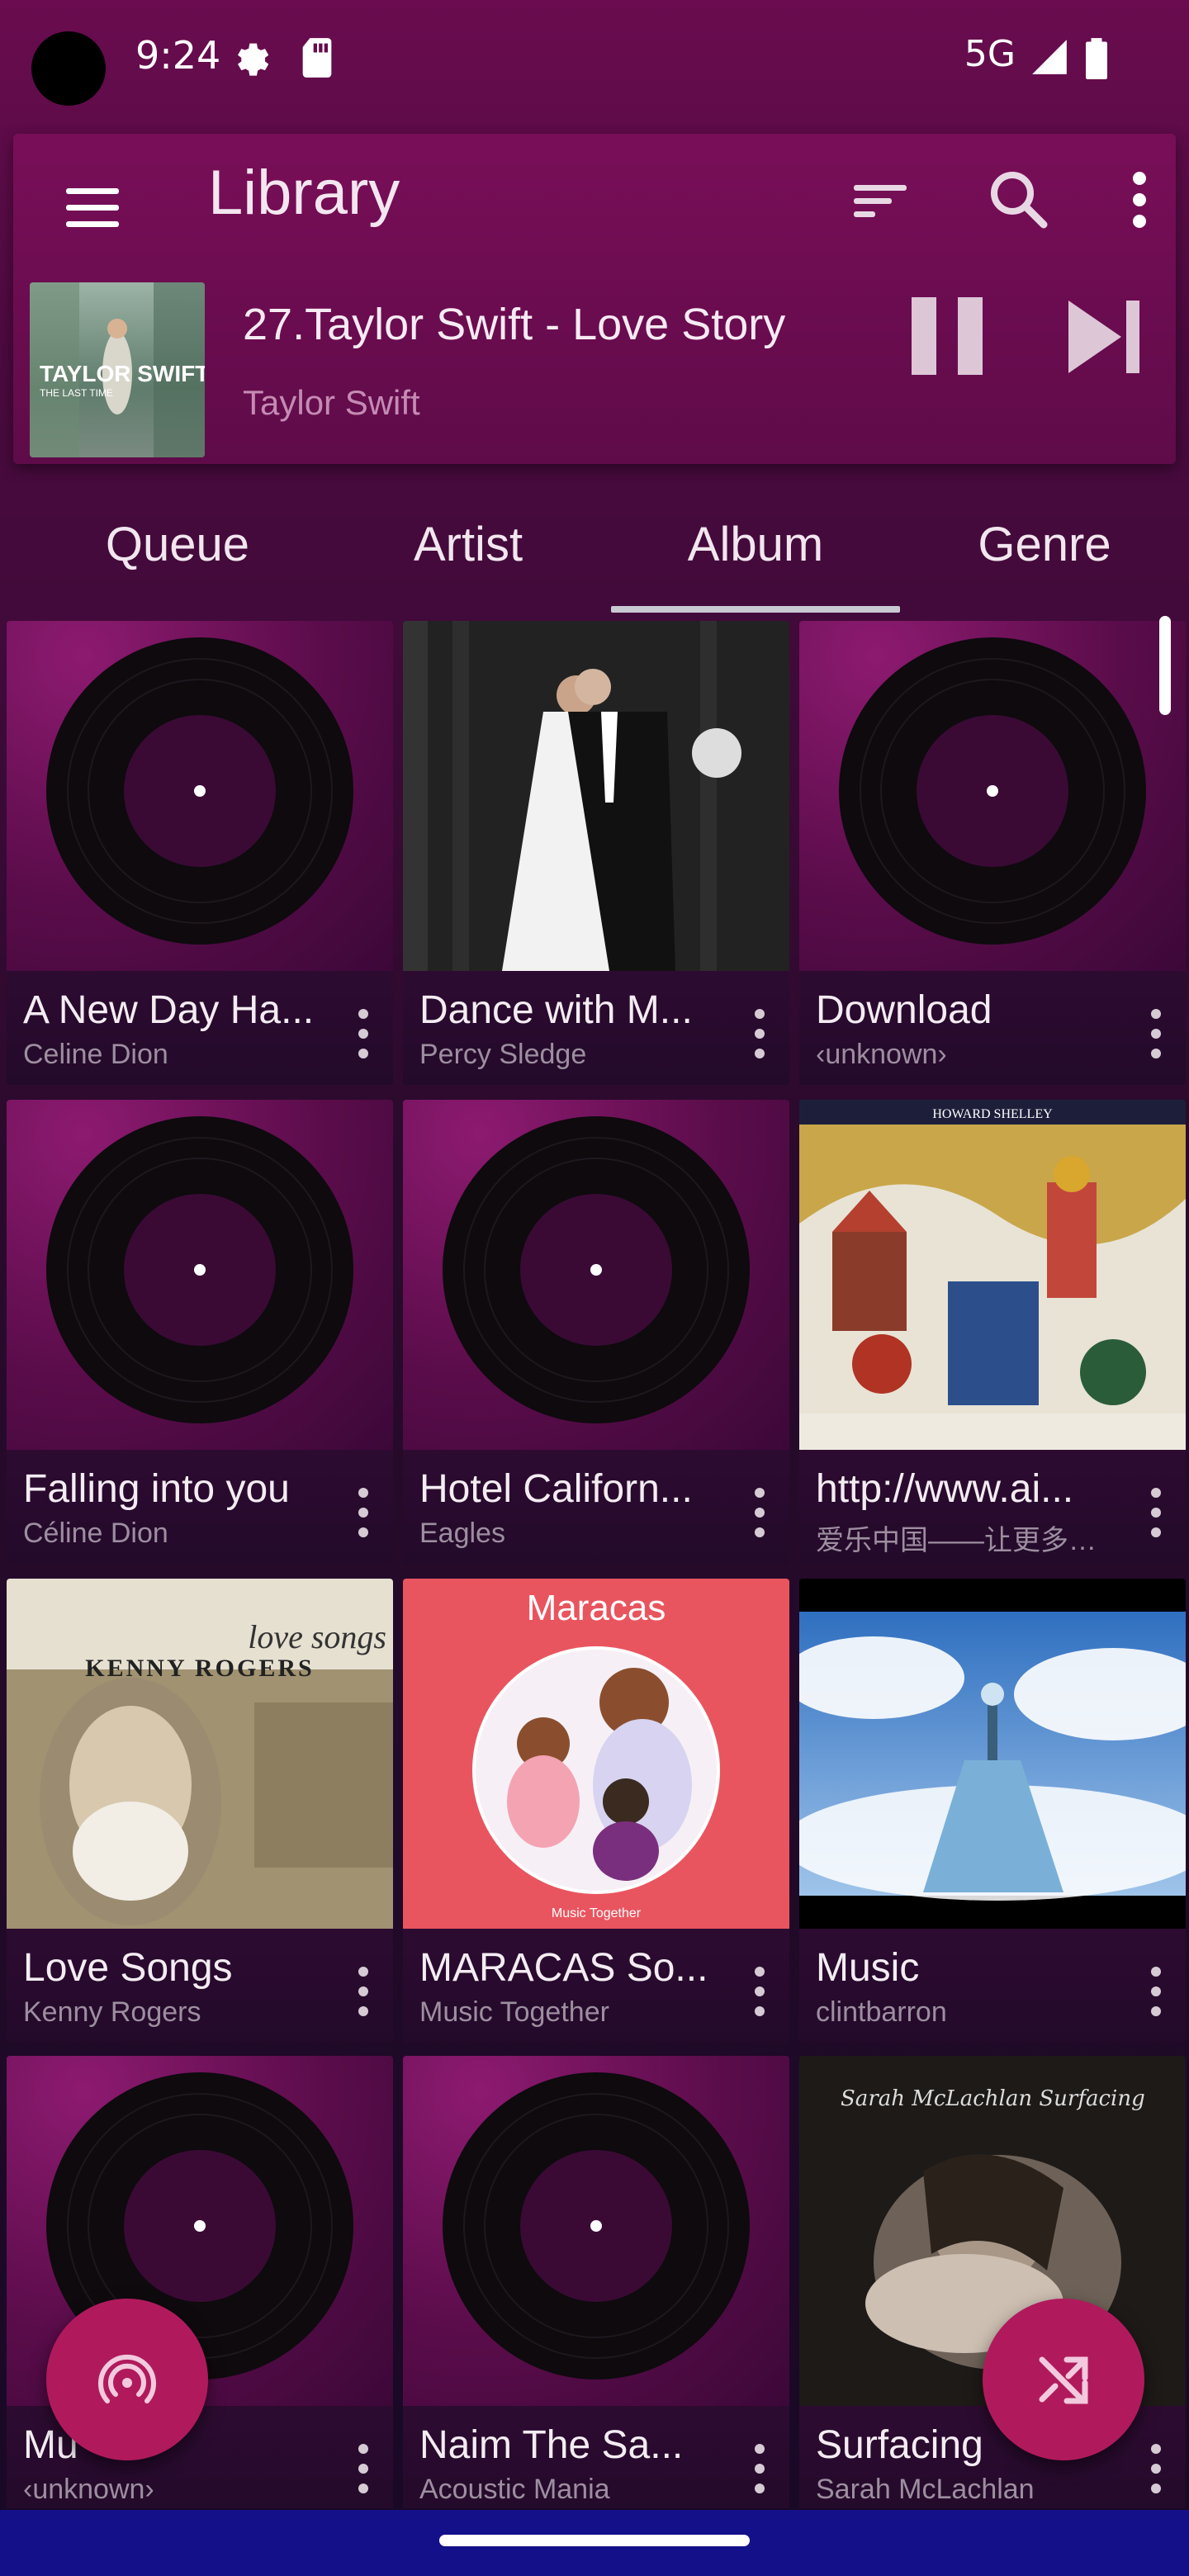 The height and width of the screenshot is (2576, 1189). I want to click on svg-text: KENNY ROGERS, so click(199, 1668).